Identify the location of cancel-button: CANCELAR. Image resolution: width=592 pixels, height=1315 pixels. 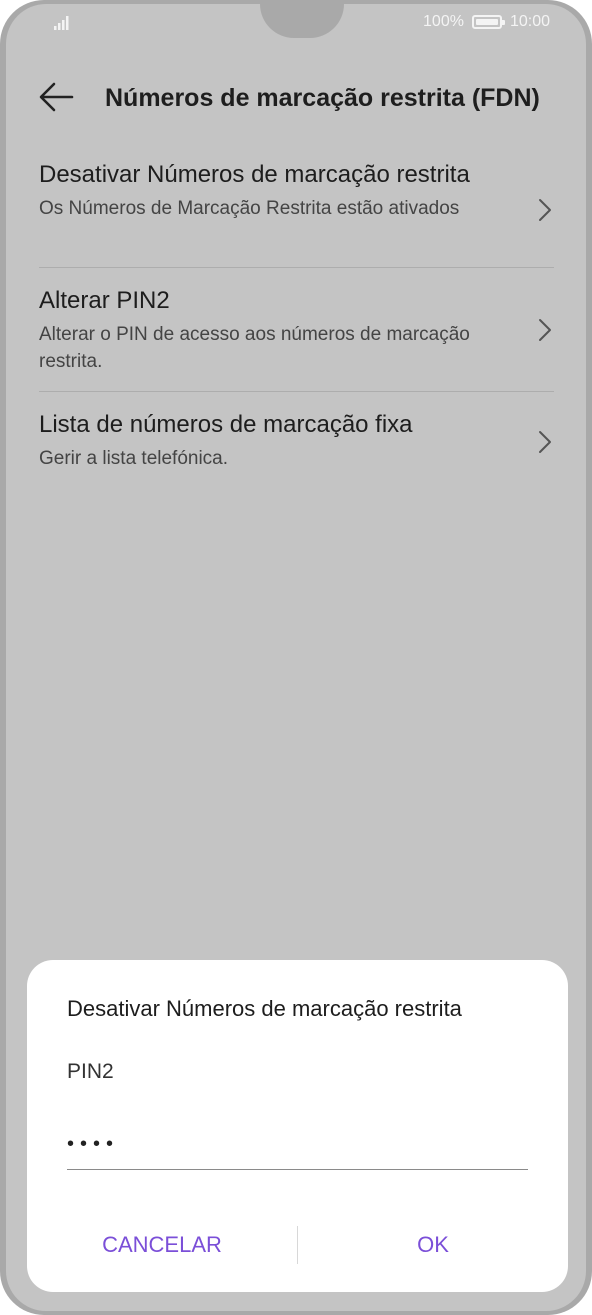
(162, 1245).